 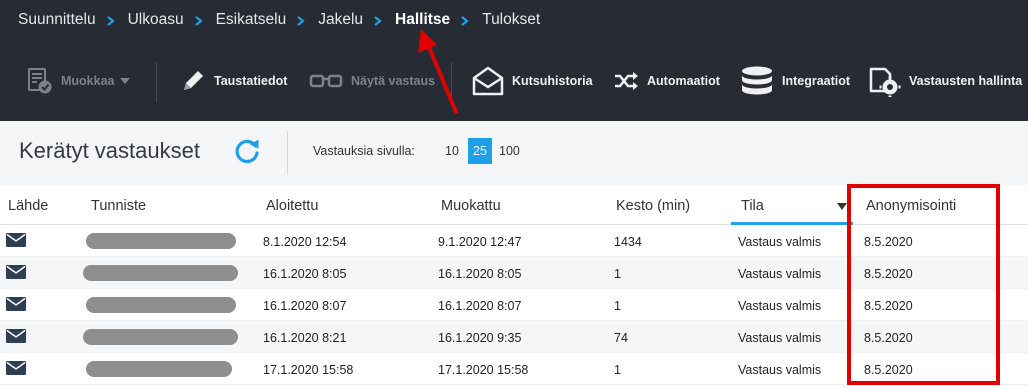 What do you see at coordinates (488, 81) in the screenshot?
I see `envelope-open-icon` at bounding box center [488, 81].